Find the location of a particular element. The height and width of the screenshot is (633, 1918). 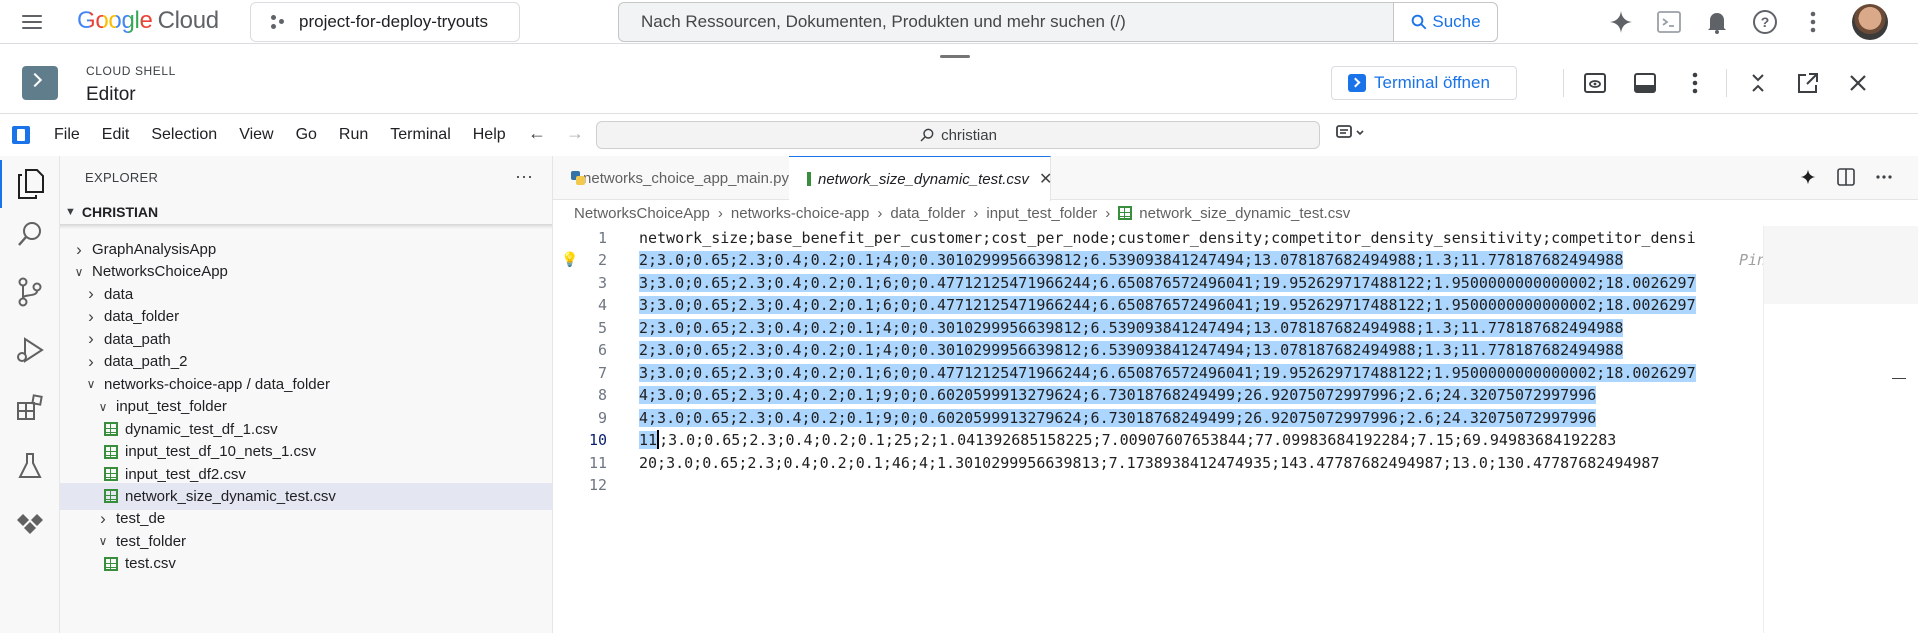

menu-file: File is located at coordinates (67, 135).